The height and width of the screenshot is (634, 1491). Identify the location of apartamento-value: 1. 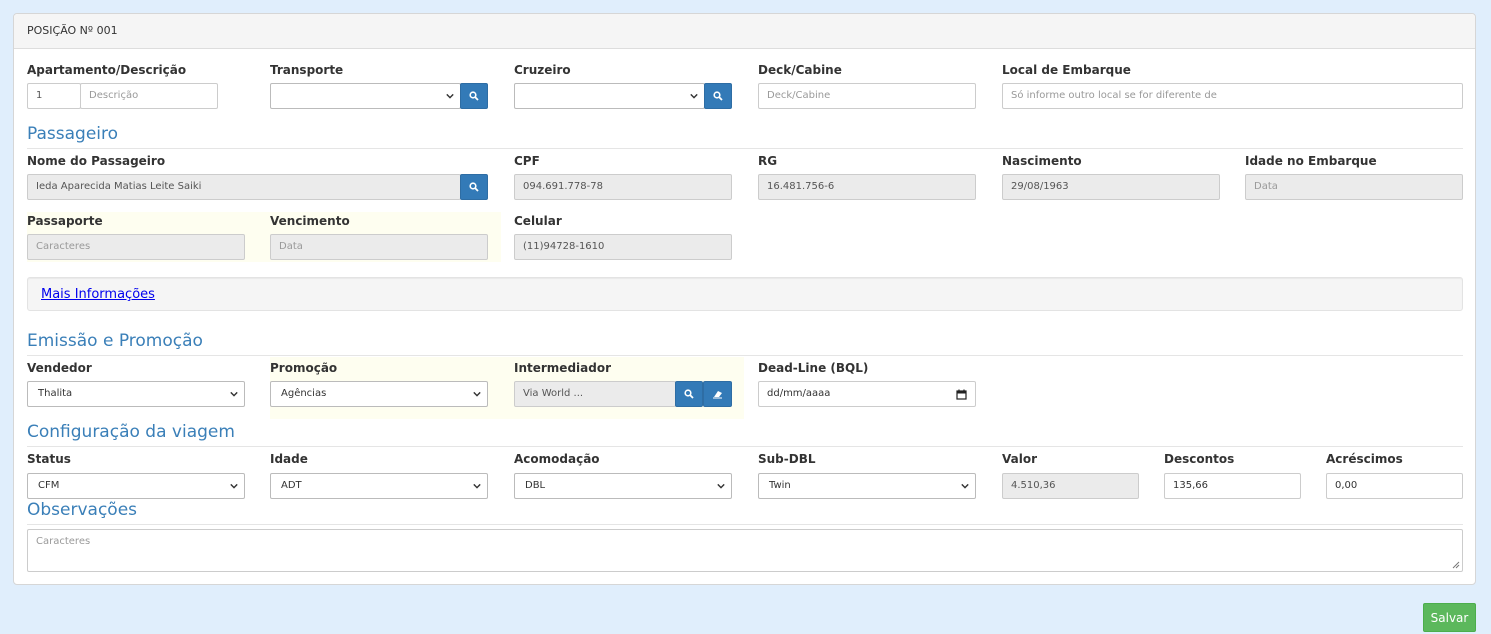
(39, 95).